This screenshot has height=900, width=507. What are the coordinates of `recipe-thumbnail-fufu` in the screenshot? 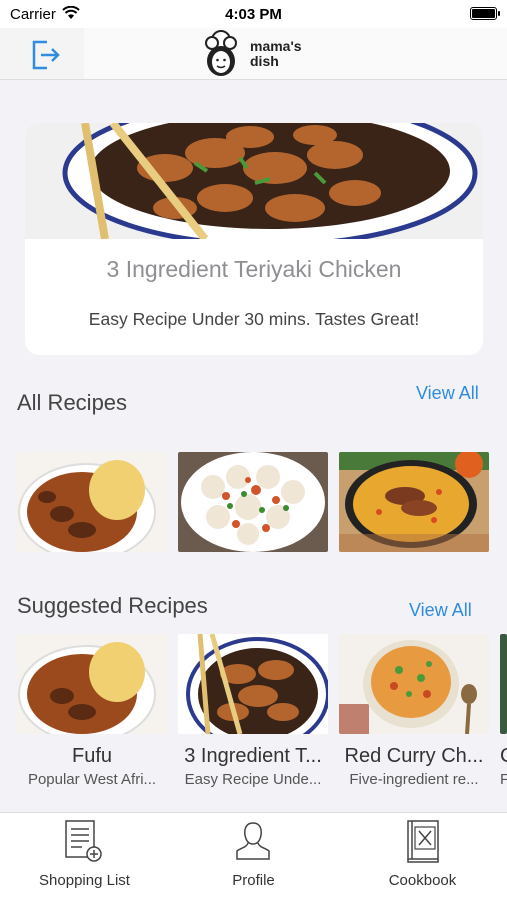 It's located at (92, 502).